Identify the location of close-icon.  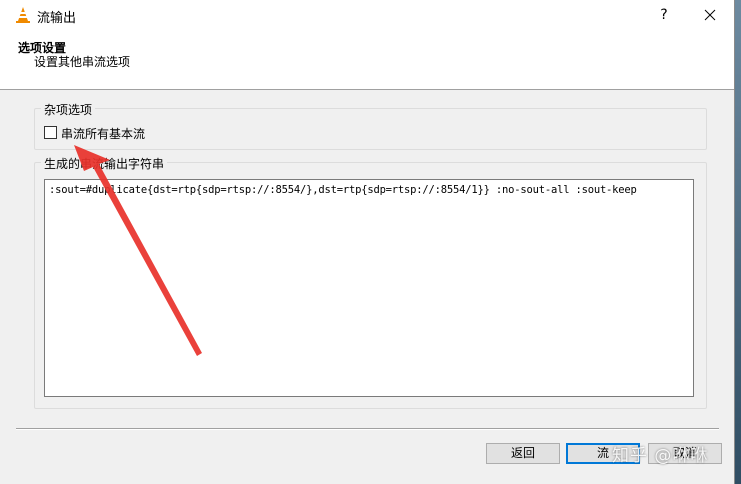
(710, 15).